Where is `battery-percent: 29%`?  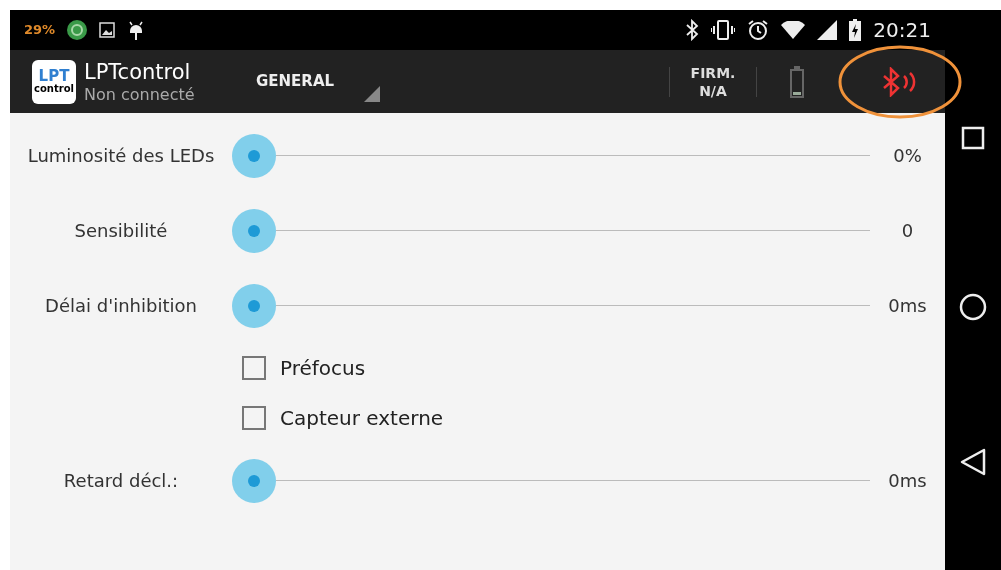 battery-percent: 29% is located at coordinates (40, 30).